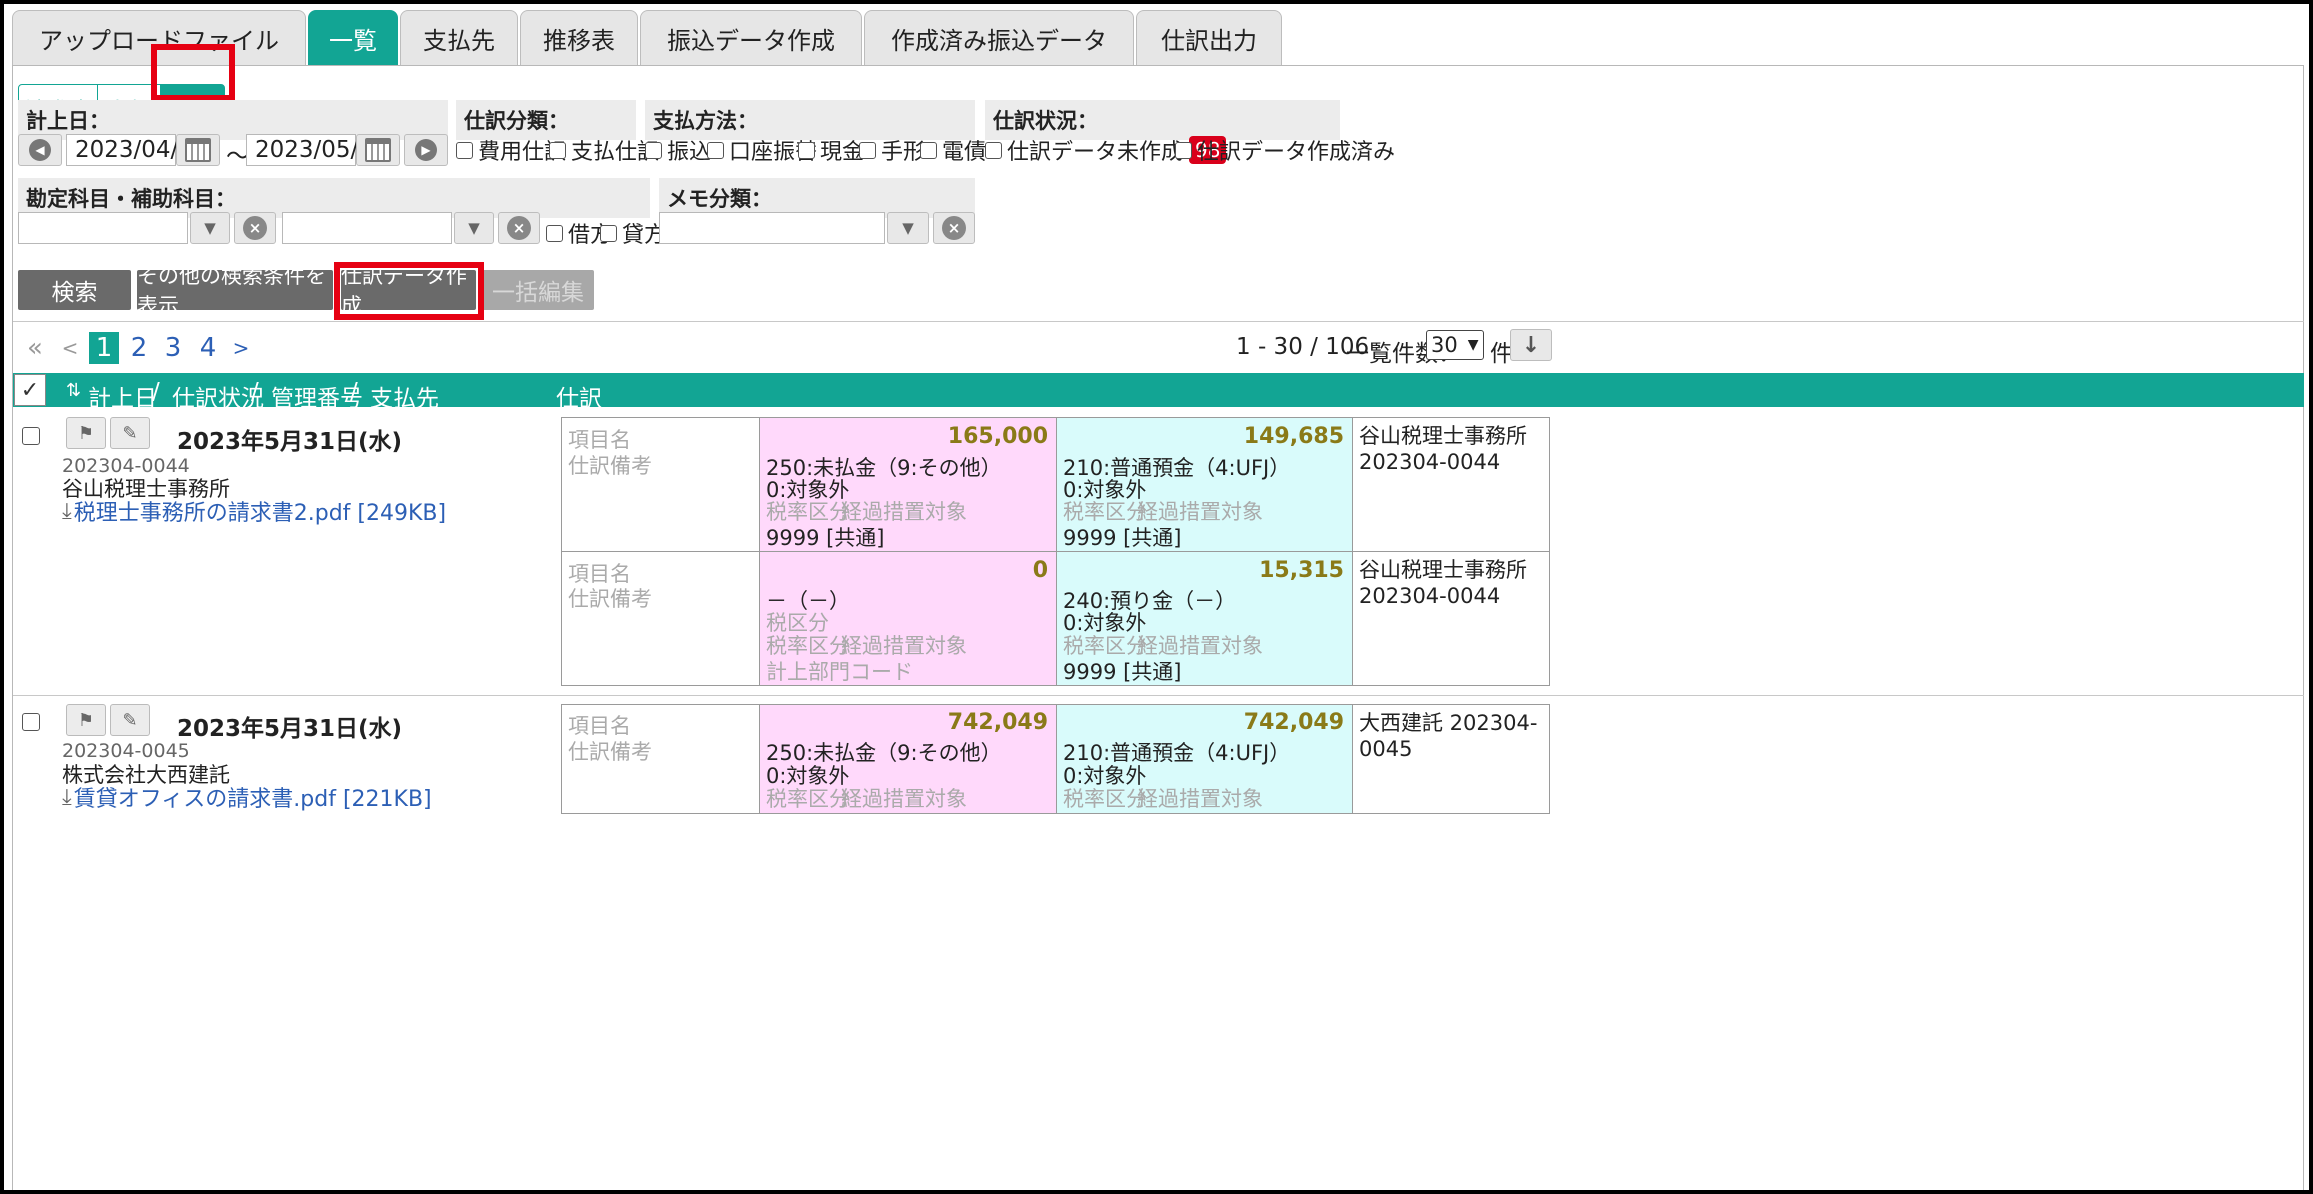  What do you see at coordinates (252, 799) in the screenshot?
I see `file-name: 賃貸オフィスの請求書.pdf [221KB]` at bounding box center [252, 799].